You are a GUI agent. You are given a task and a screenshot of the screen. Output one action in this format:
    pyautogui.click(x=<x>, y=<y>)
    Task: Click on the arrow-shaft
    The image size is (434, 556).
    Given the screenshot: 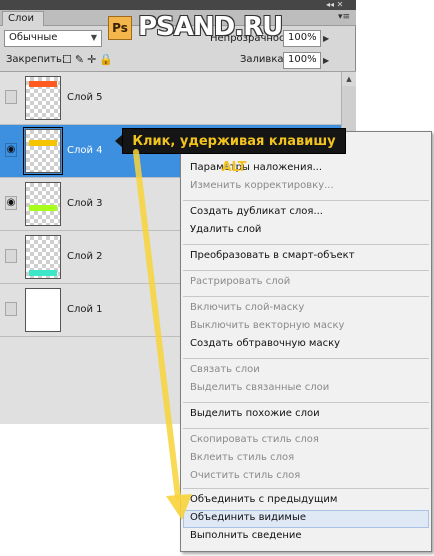 What is the action you would take?
    pyautogui.click(x=157, y=324)
    